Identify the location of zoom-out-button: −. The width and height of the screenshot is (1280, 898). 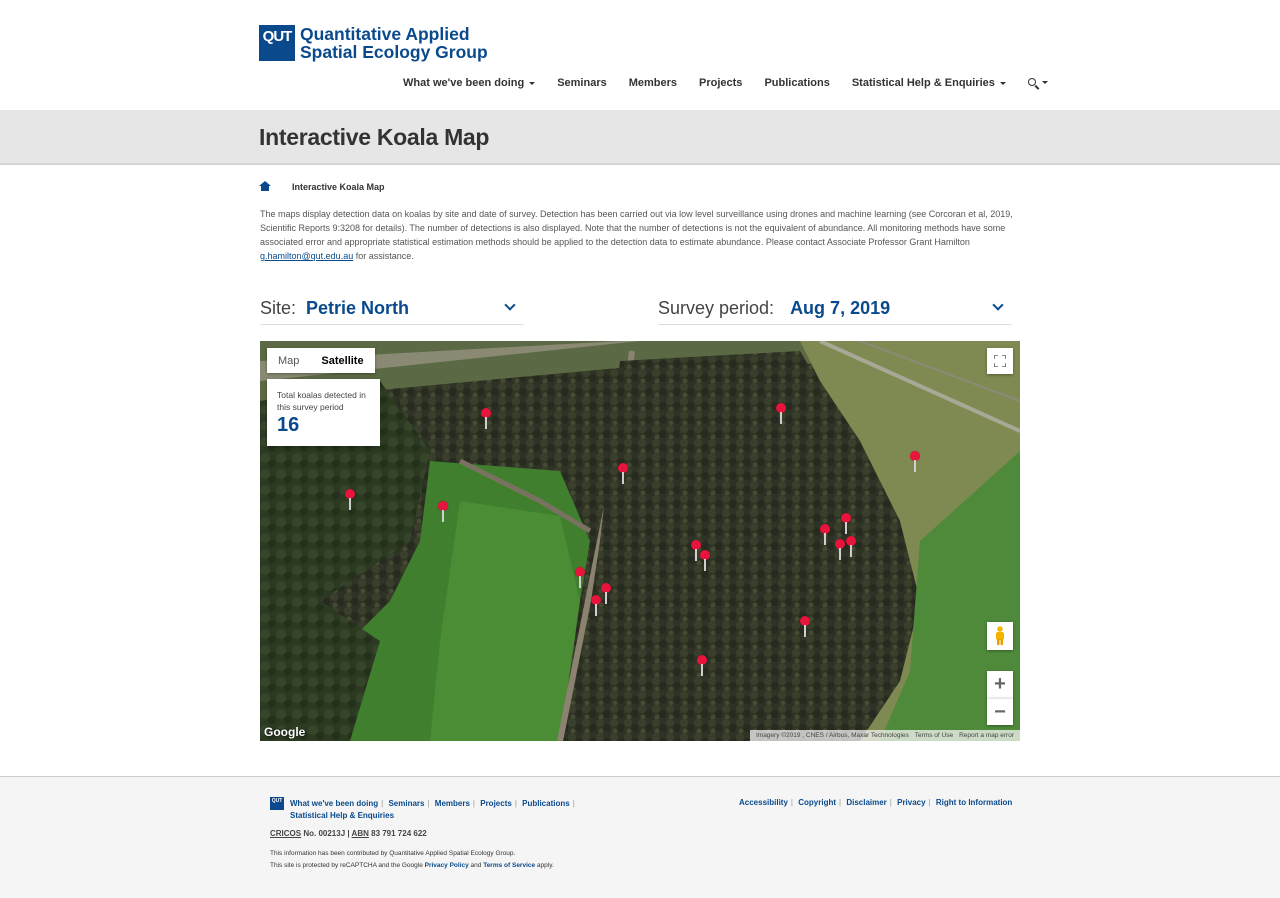
(1000, 711).